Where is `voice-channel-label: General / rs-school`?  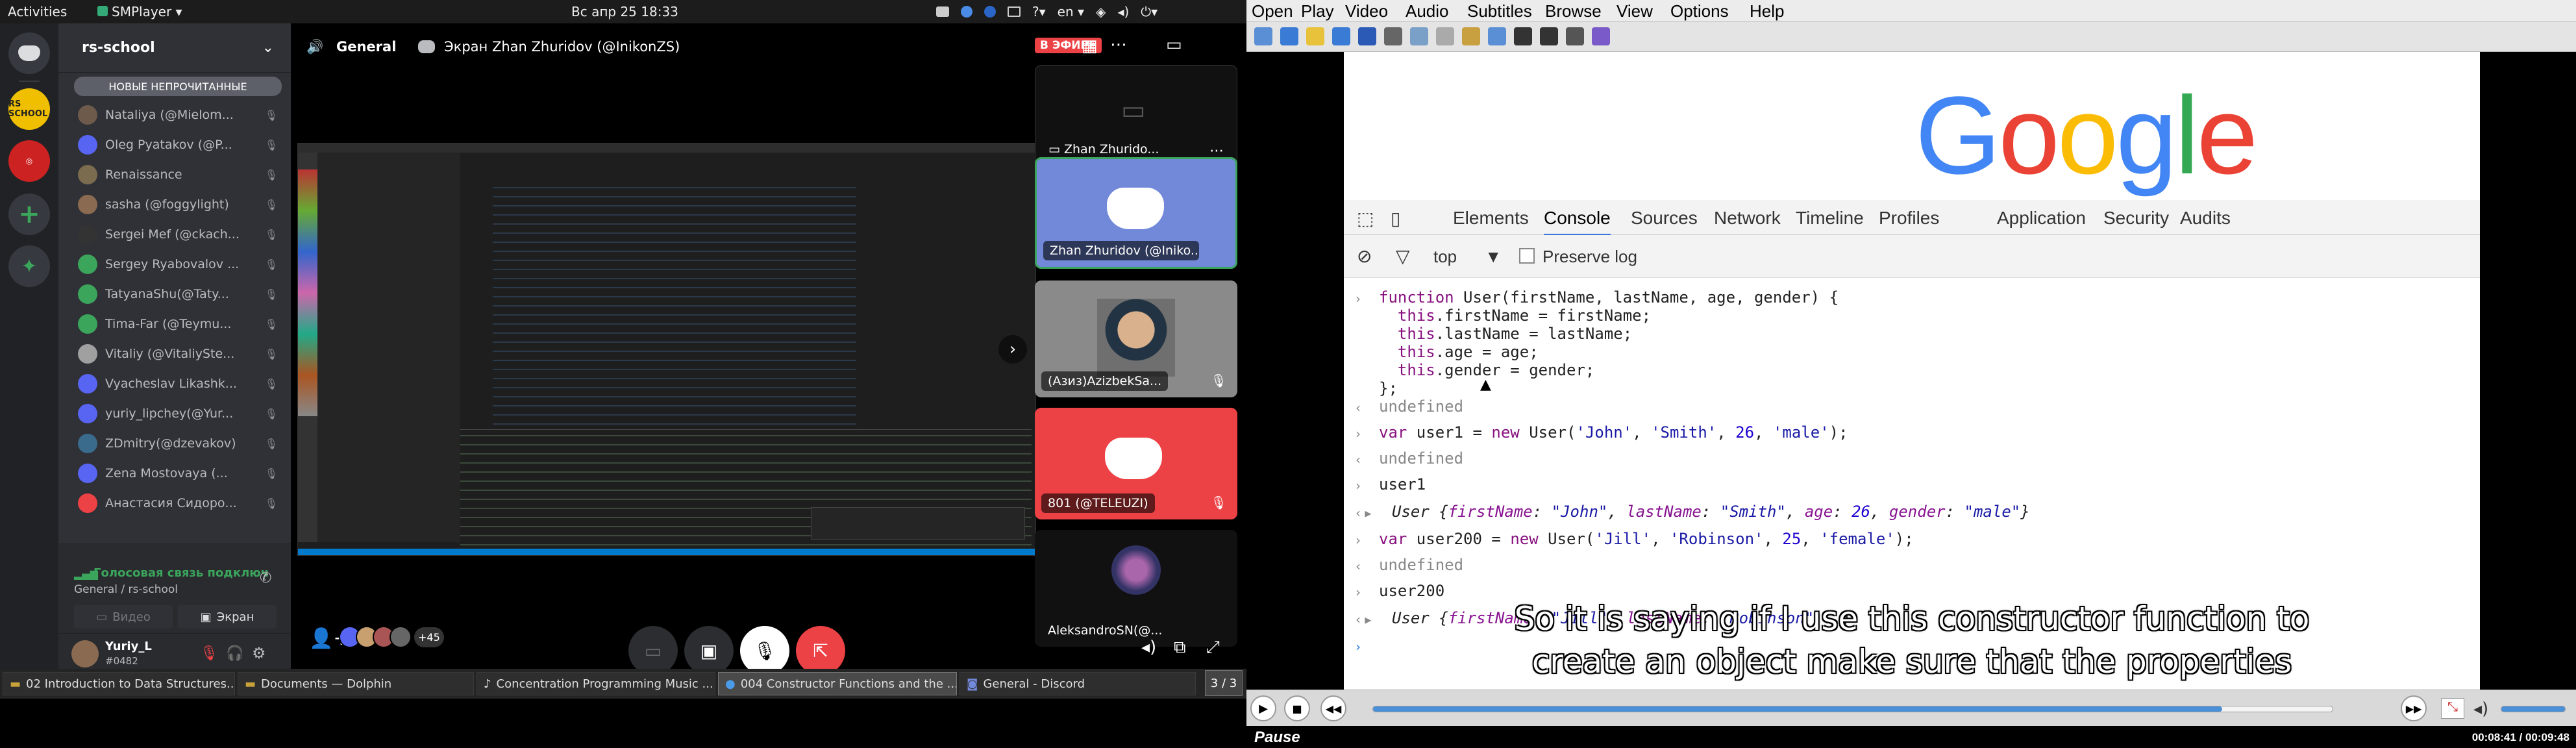 voice-channel-label: General / rs-school is located at coordinates (126, 589).